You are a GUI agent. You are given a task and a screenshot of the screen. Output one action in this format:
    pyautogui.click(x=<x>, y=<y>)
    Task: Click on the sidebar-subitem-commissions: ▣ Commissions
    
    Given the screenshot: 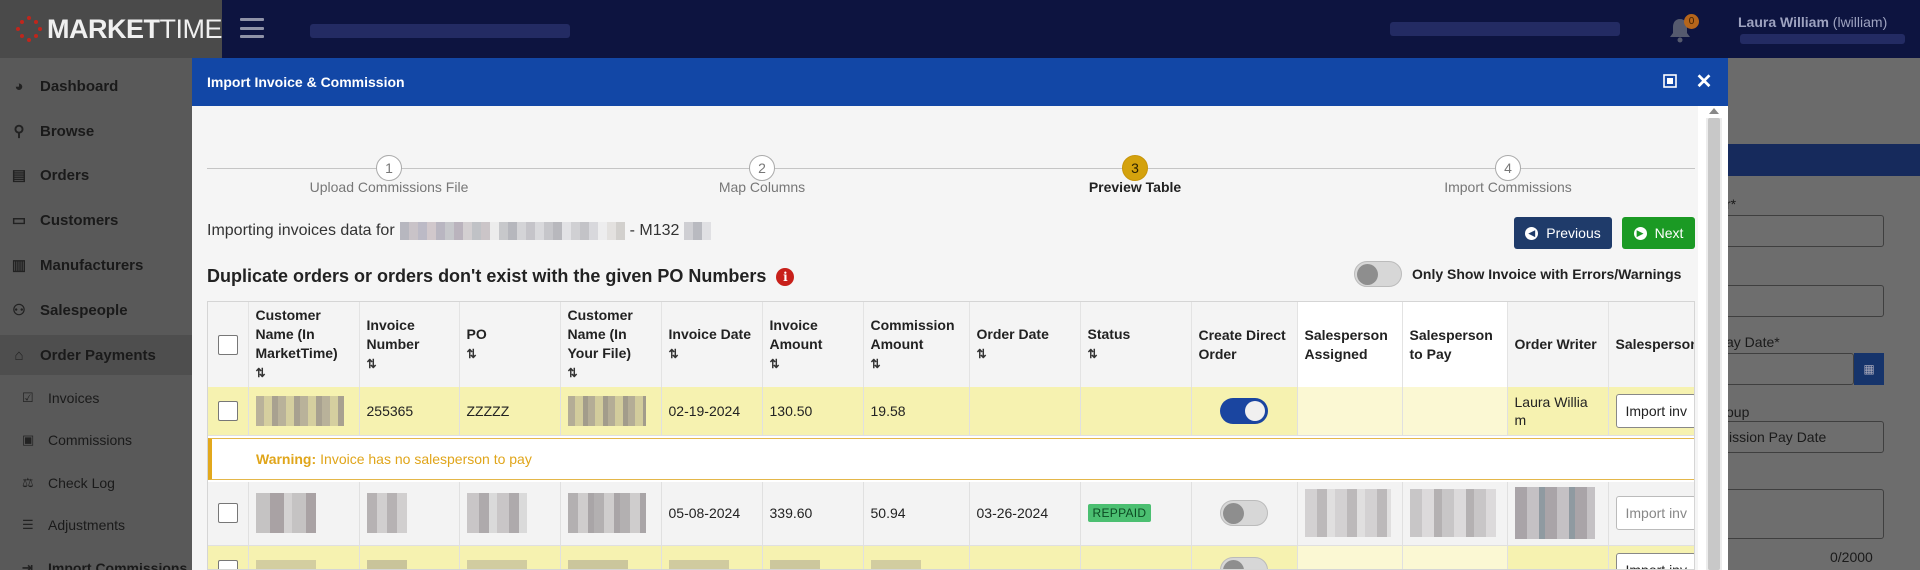 What is the action you would take?
    pyautogui.click(x=96, y=440)
    